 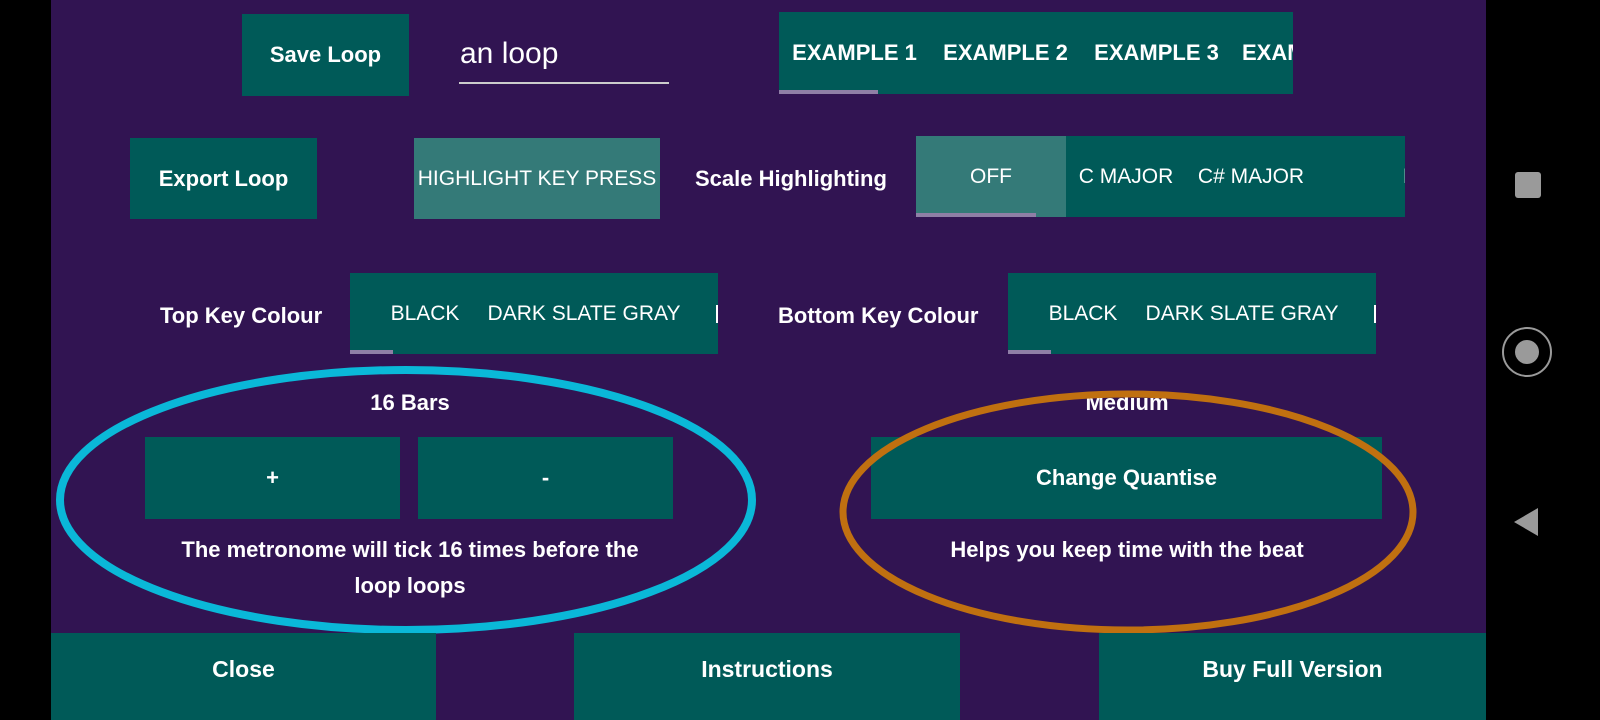 I want to click on buy-full-version-button: Buy Full Version, so click(x=1292, y=676).